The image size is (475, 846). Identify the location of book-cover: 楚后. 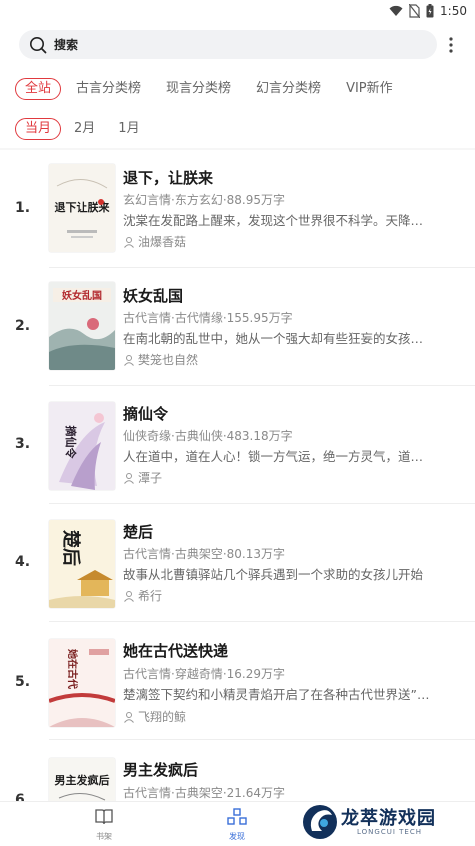
(82, 564).